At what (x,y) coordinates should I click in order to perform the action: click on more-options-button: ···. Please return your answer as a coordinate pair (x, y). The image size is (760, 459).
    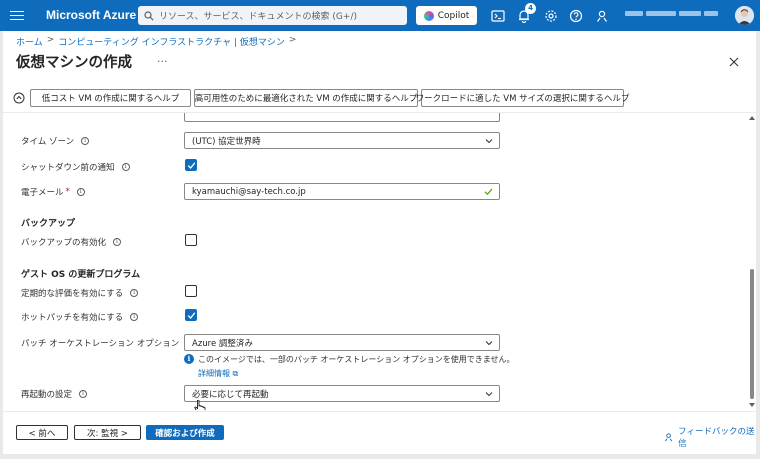
    Looking at the image, I should click on (162, 61).